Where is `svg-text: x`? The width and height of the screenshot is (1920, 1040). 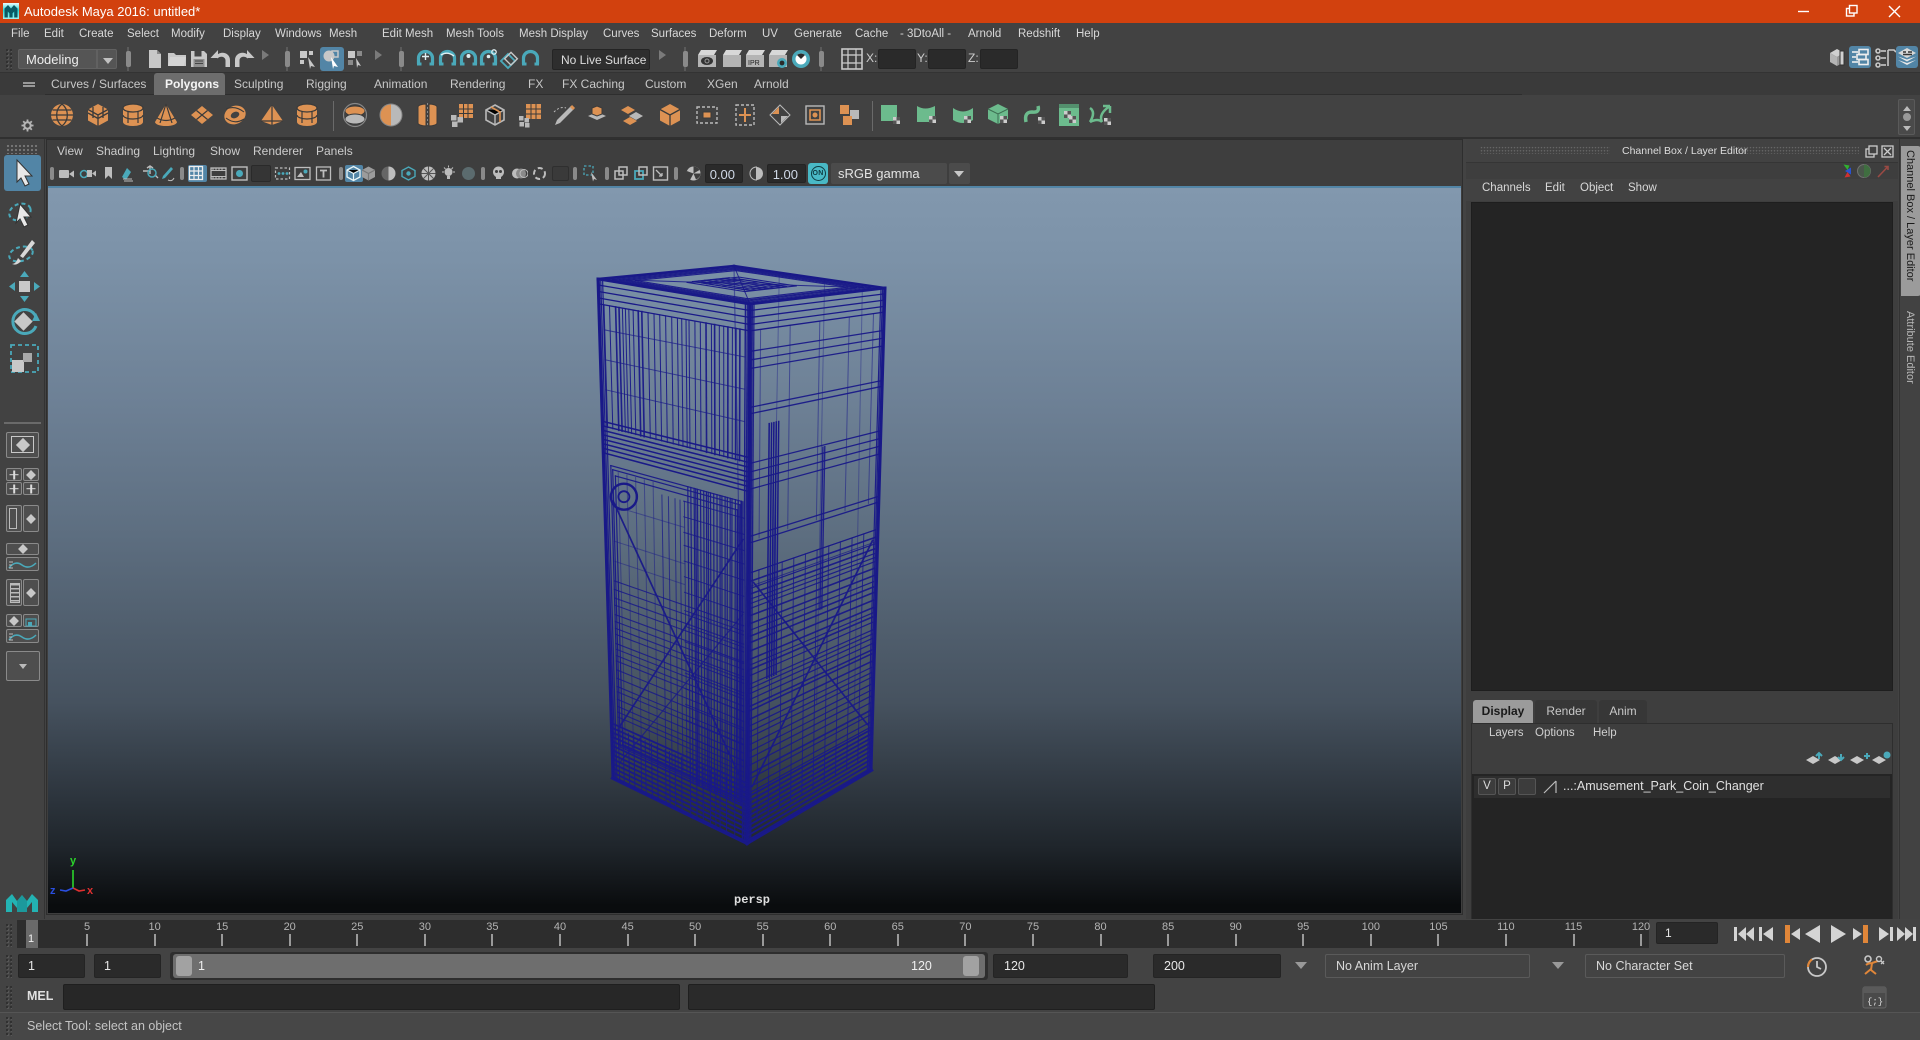
svg-text: x is located at coordinates (90, 891).